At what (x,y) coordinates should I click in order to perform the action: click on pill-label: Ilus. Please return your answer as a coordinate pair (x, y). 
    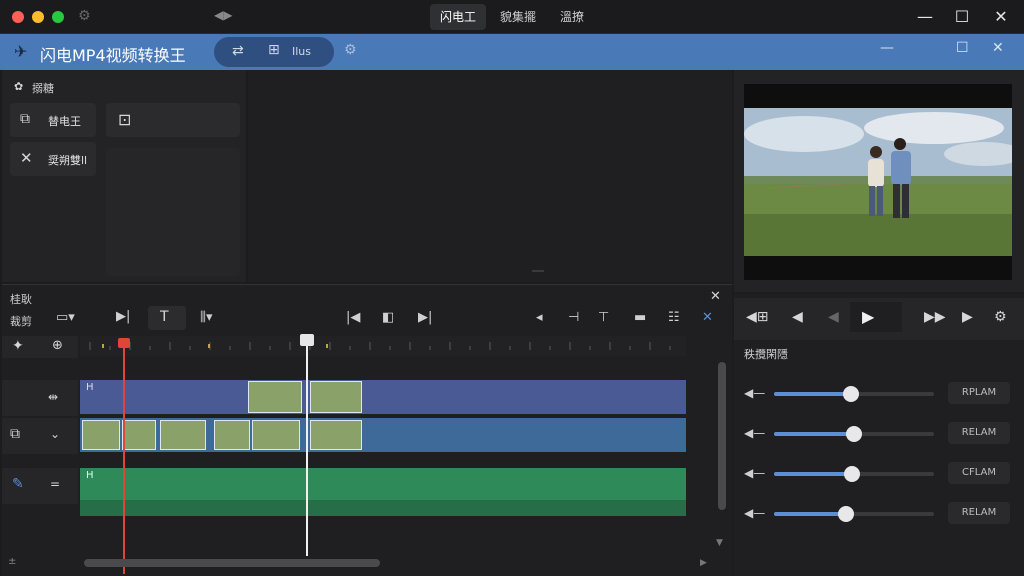
    Looking at the image, I should click on (301, 51).